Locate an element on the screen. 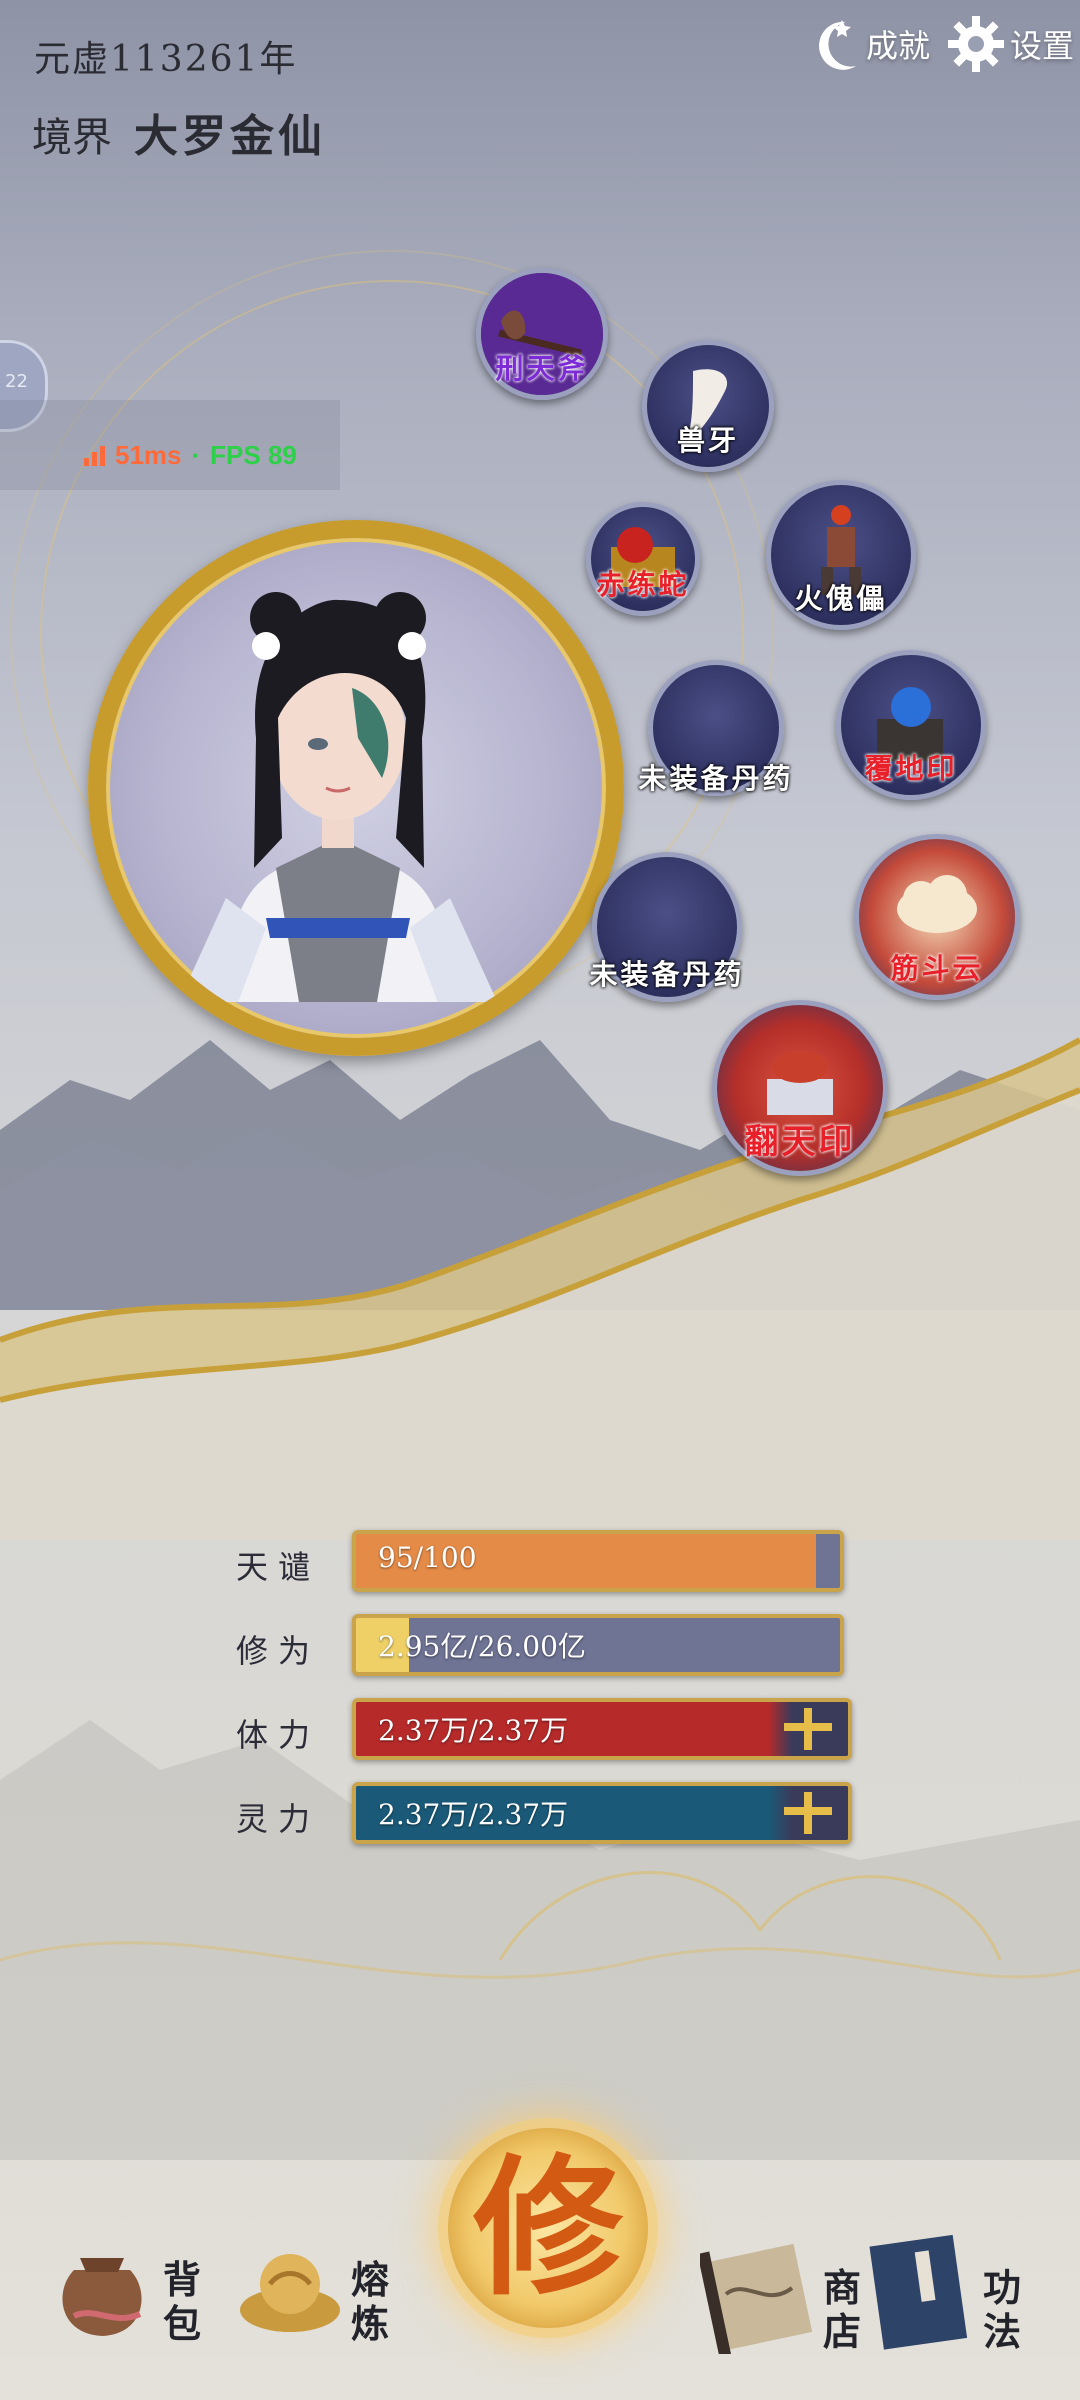 This screenshot has height=2400, width=1080. character-portrait is located at coordinates (356, 788).